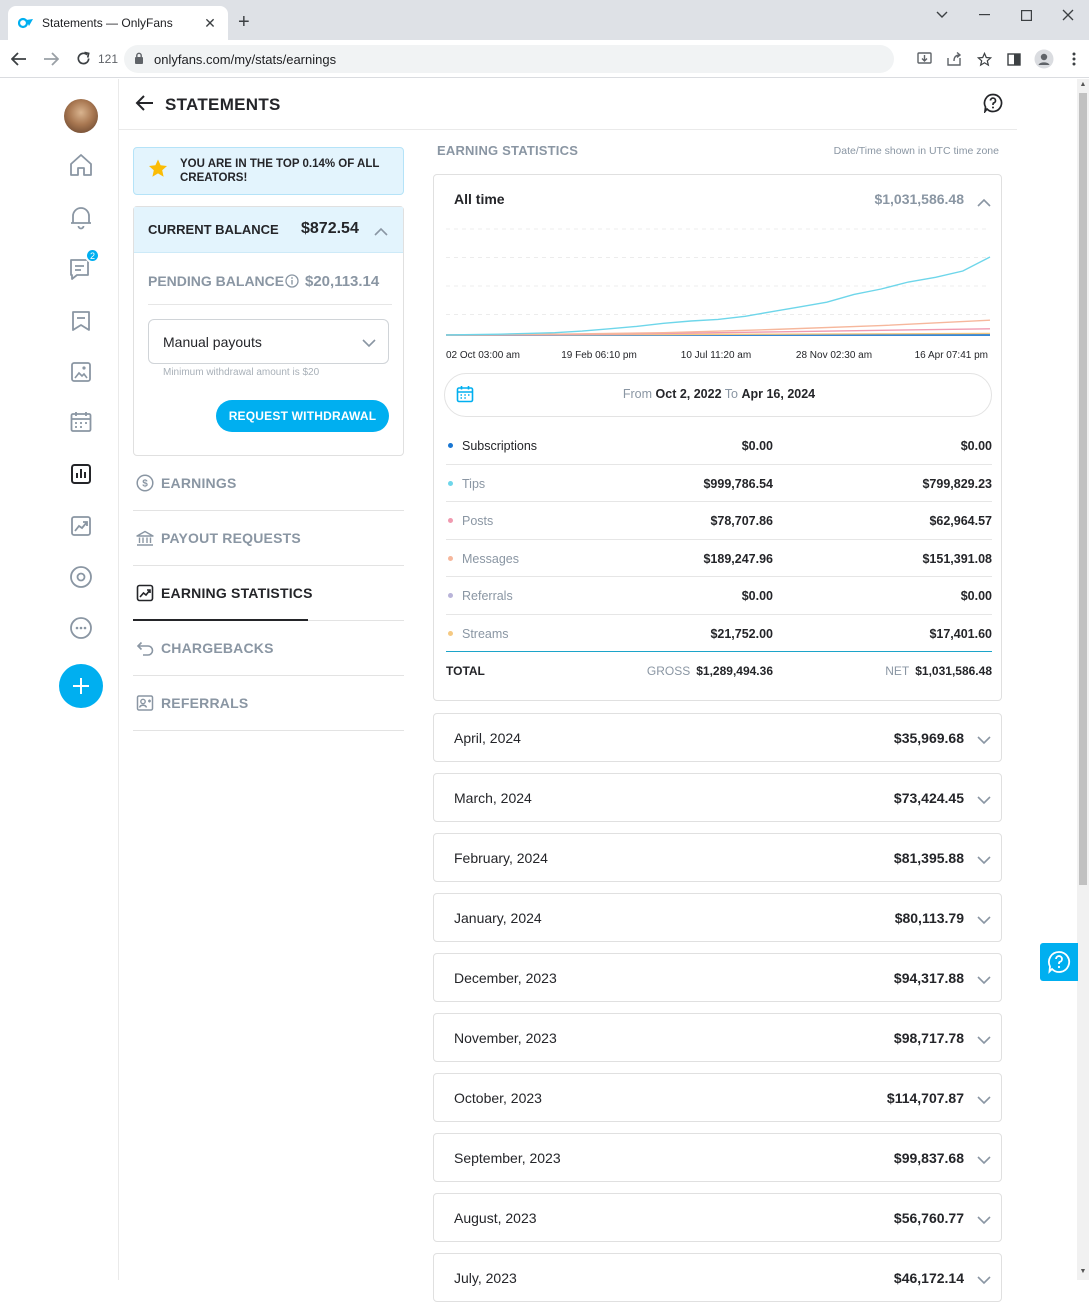 The height and width of the screenshot is (1313, 1089). What do you see at coordinates (81, 321) in the screenshot?
I see `collections-bookmark-icon` at bounding box center [81, 321].